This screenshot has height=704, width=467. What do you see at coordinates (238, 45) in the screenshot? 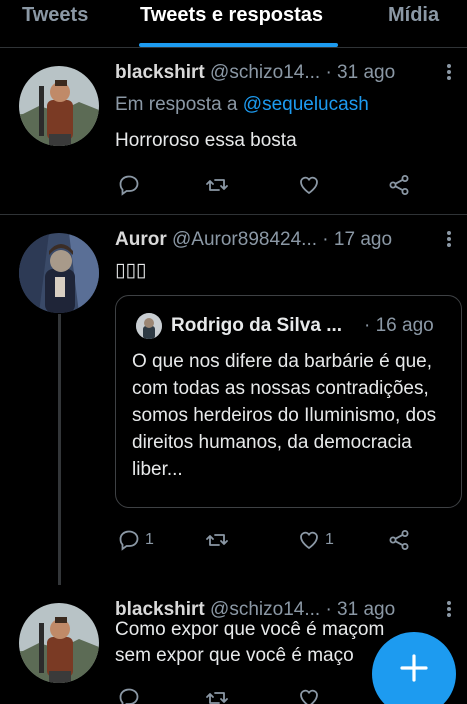
I see `active-tab-indicator` at bounding box center [238, 45].